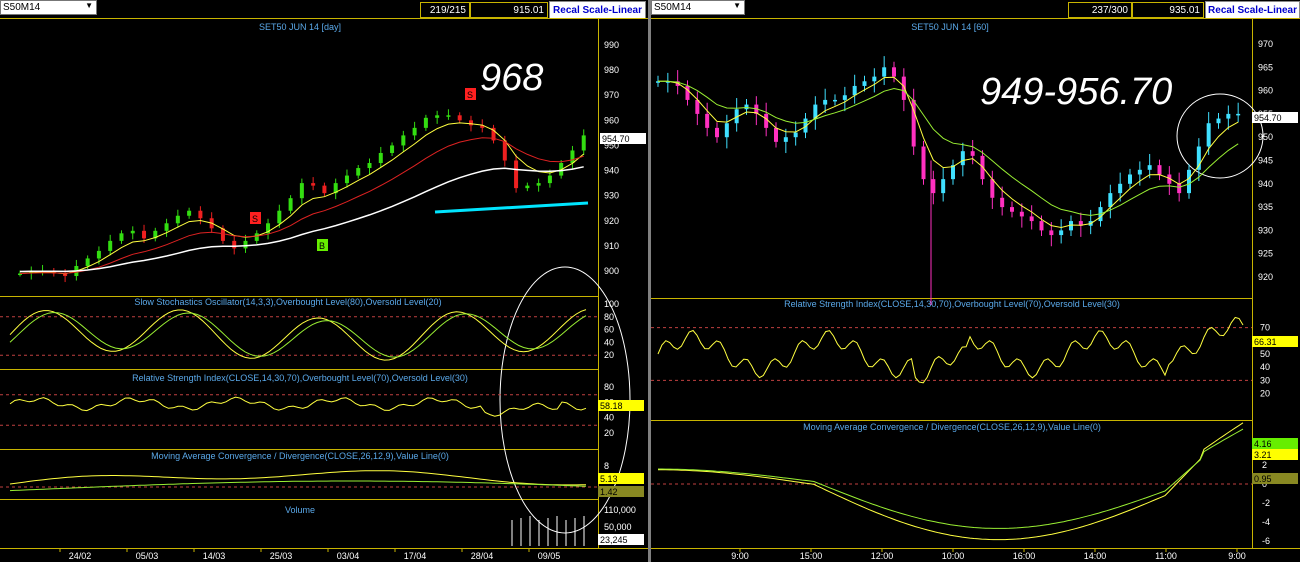 The height and width of the screenshot is (562, 1300). I want to click on left-date-label: 03/04, so click(348, 556).